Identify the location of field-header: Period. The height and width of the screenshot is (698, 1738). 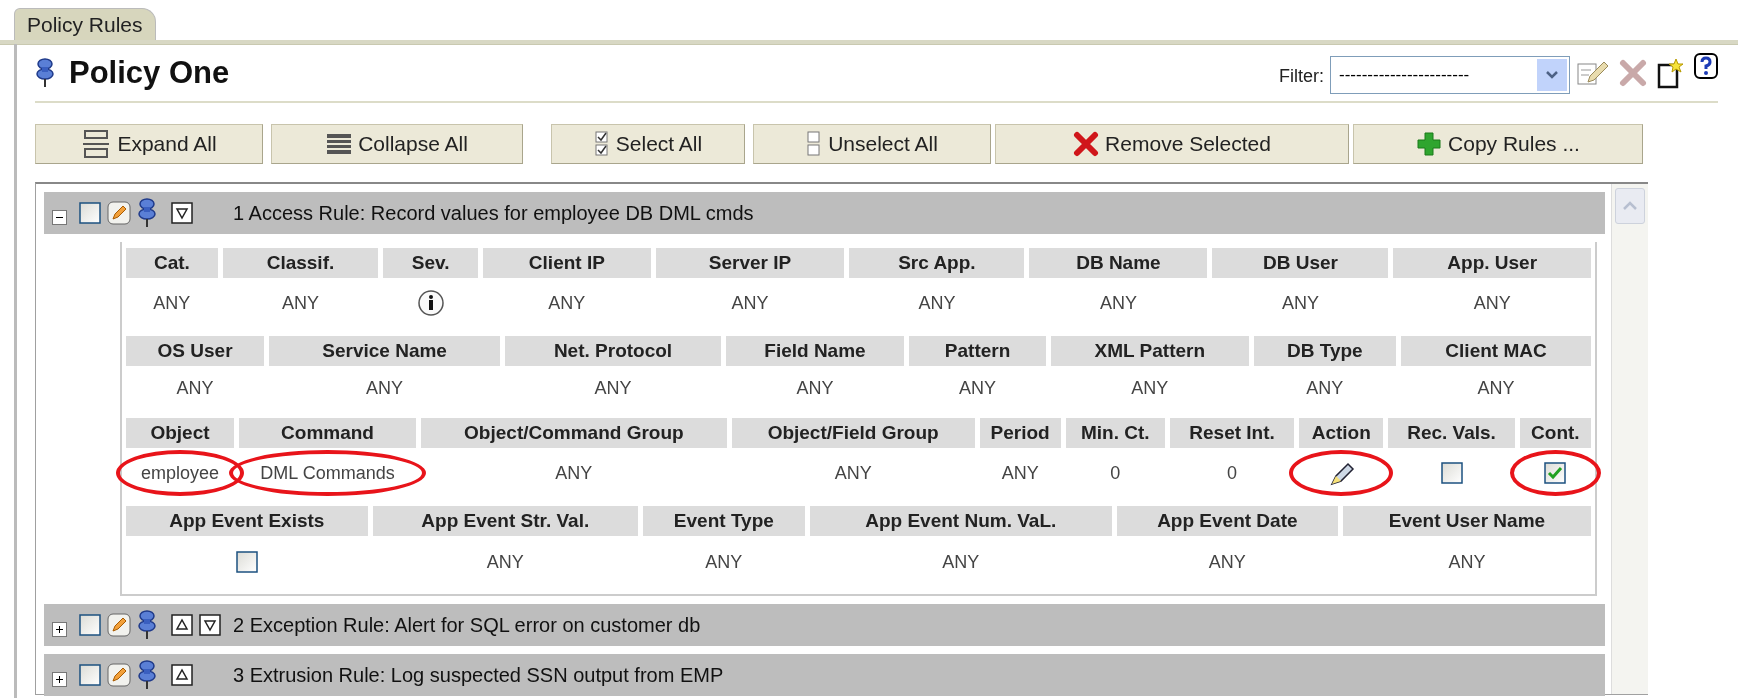
(1020, 433).